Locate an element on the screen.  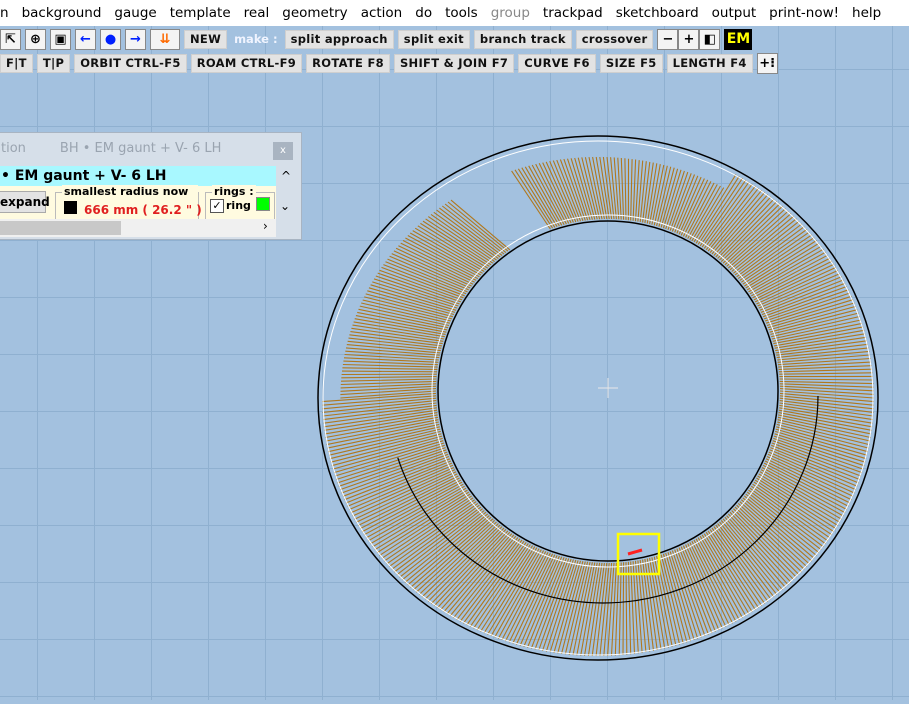
scrollbar-thumb is located at coordinates (60, 228).